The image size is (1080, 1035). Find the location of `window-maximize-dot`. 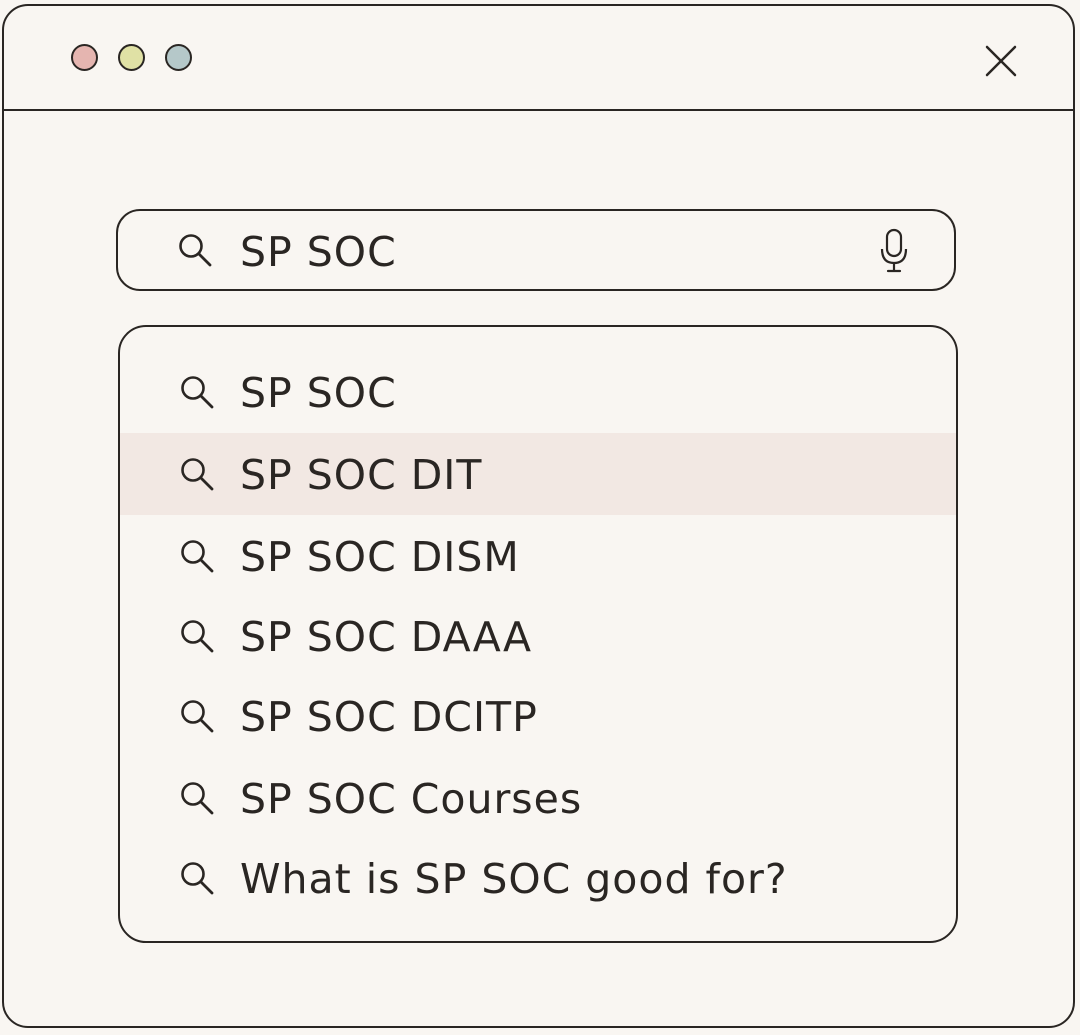

window-maximize-dot is located at coordinates (178, 57).